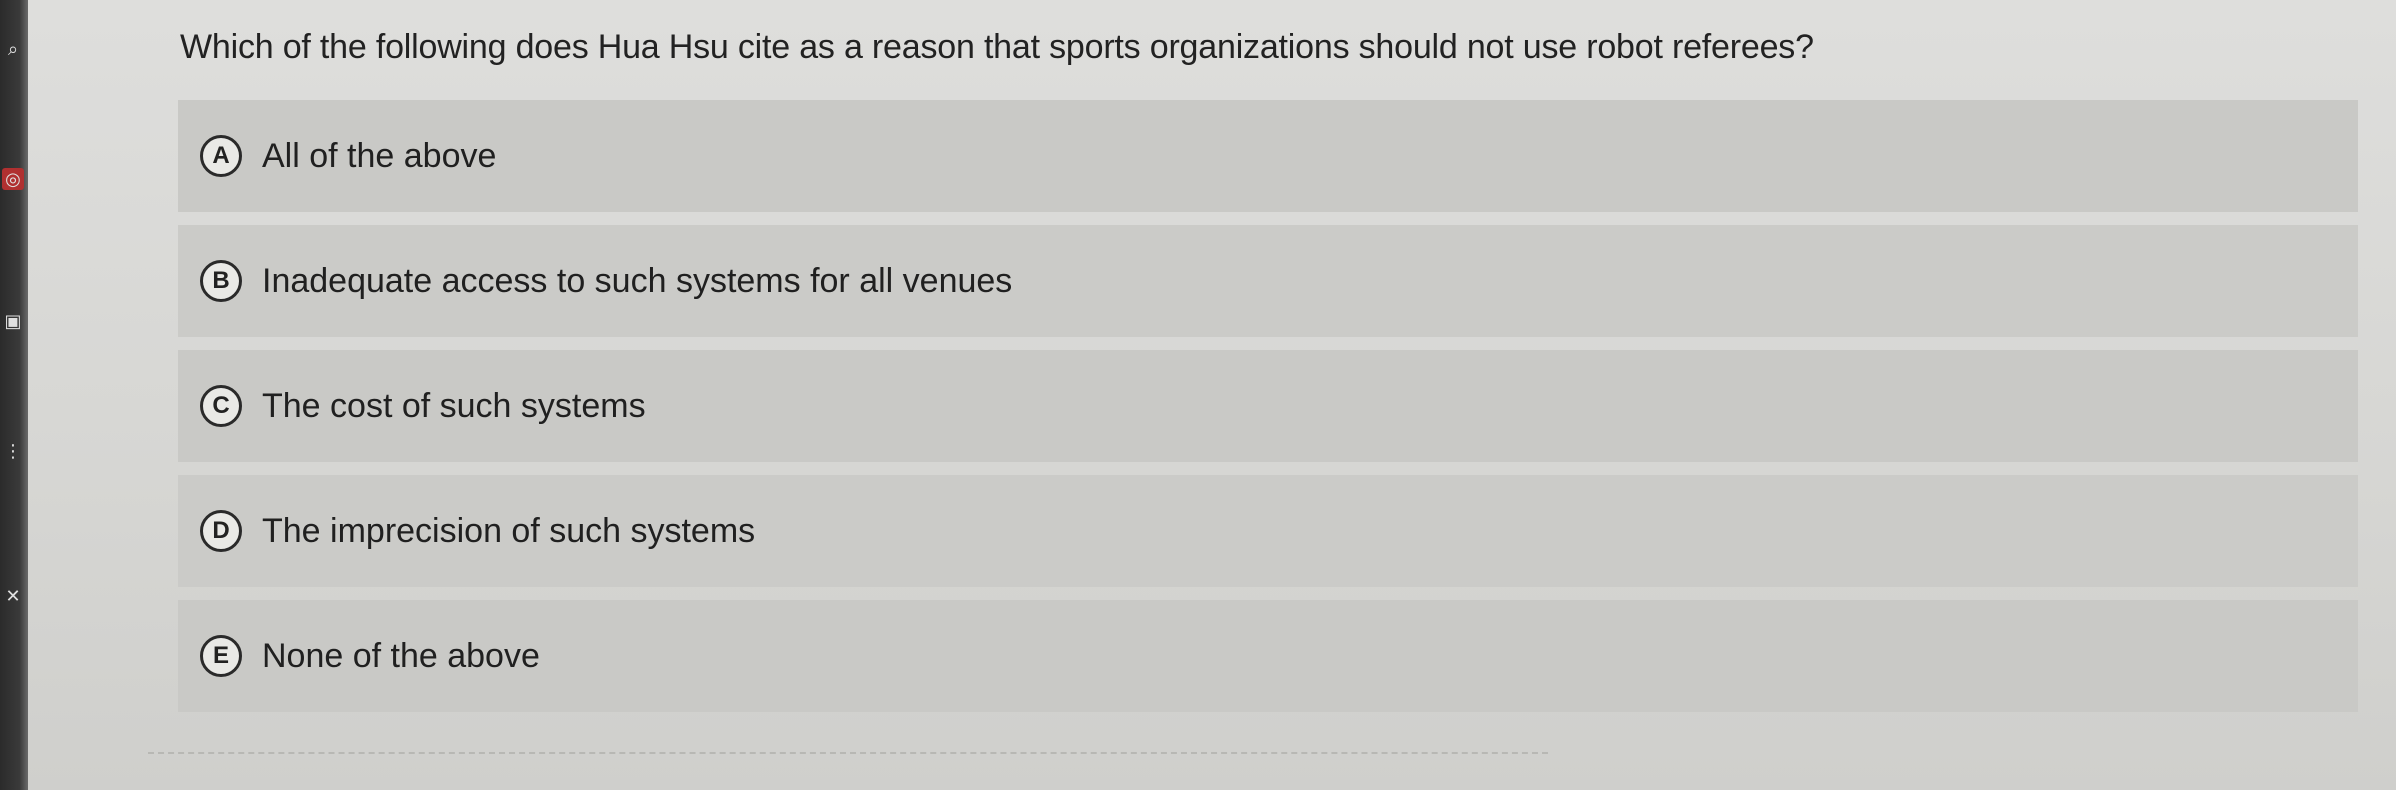  What do you see at coordinates (1268, 656) in the screenshot?
I see `option-e: E None of the above` at bounding box center [1268, 656].